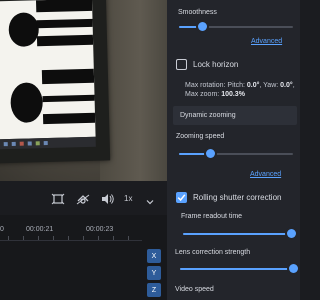  I want to click on fit-frame-icon, so click(58, 199).